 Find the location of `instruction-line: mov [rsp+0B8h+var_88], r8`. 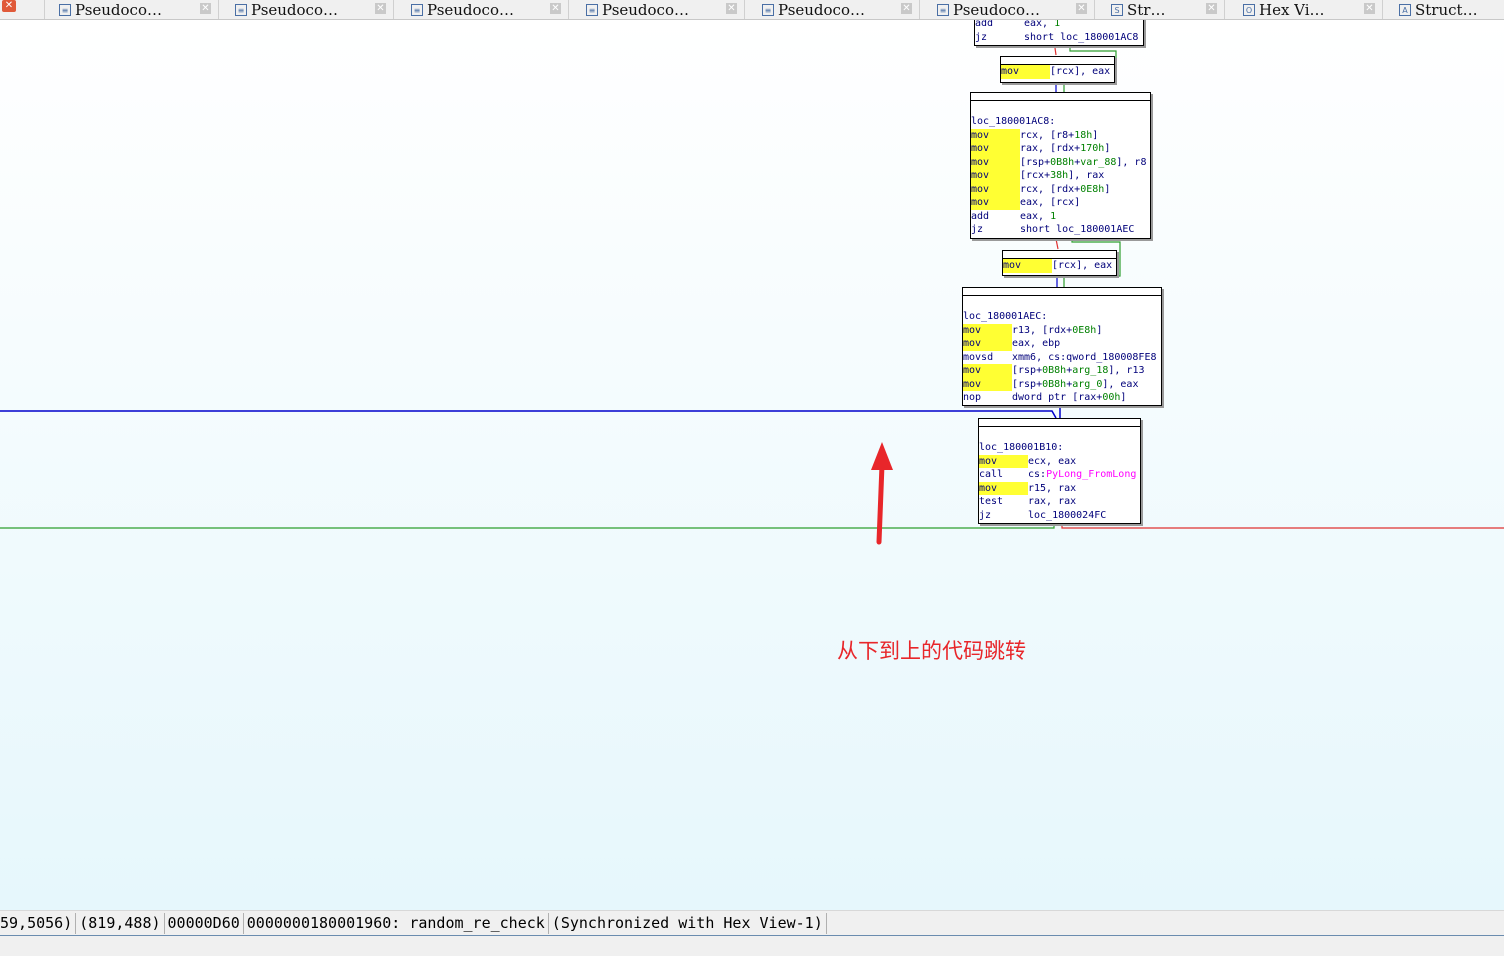

instruction-line: mov [rsp+0B8h+var_88], r8 is located at coordinates (1060, 162).